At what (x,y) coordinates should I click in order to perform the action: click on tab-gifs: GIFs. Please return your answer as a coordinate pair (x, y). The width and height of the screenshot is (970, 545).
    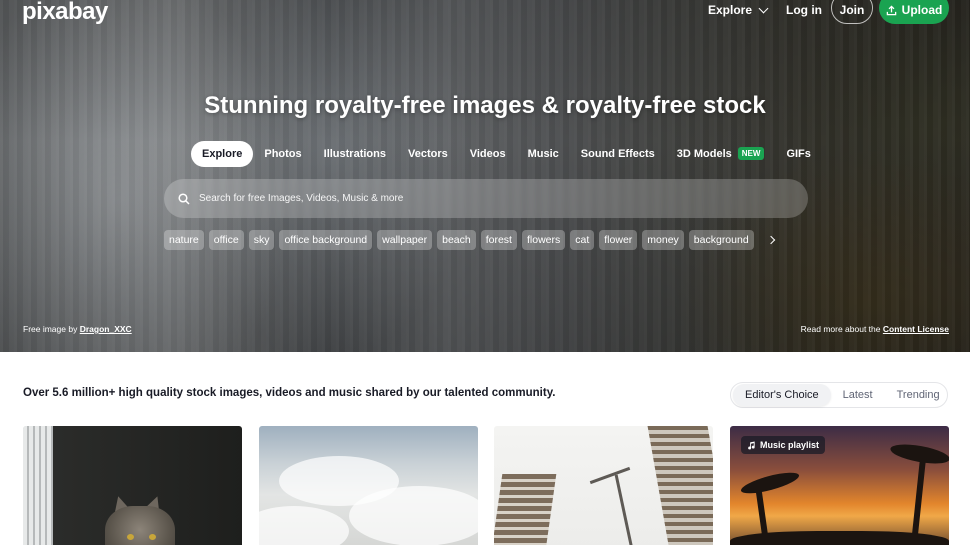
    Looking at the image, I should click on (798, 154).